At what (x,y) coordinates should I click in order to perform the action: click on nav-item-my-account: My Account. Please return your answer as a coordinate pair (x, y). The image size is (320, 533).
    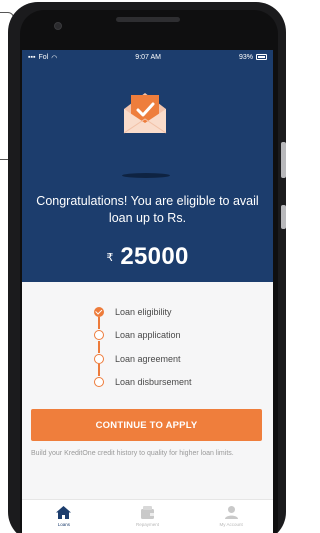
    Looking at the image, I should click on (231, 516).